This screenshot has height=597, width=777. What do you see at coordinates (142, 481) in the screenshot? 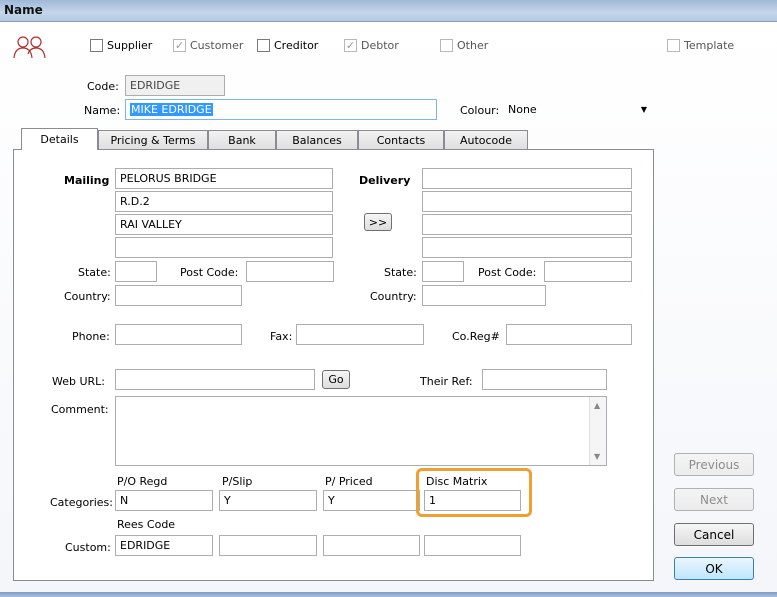
I see `category-header-1: P/O Regd` at bounding box center [142, 481].